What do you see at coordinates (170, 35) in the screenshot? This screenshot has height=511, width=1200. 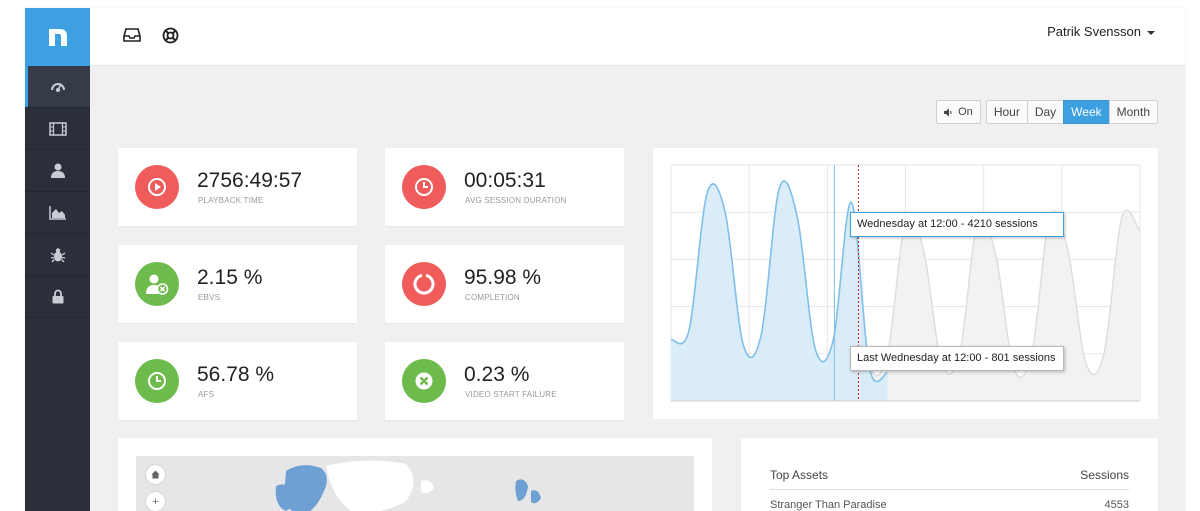 I see `lifebuoy-icon` at bounding box center [170, 35].